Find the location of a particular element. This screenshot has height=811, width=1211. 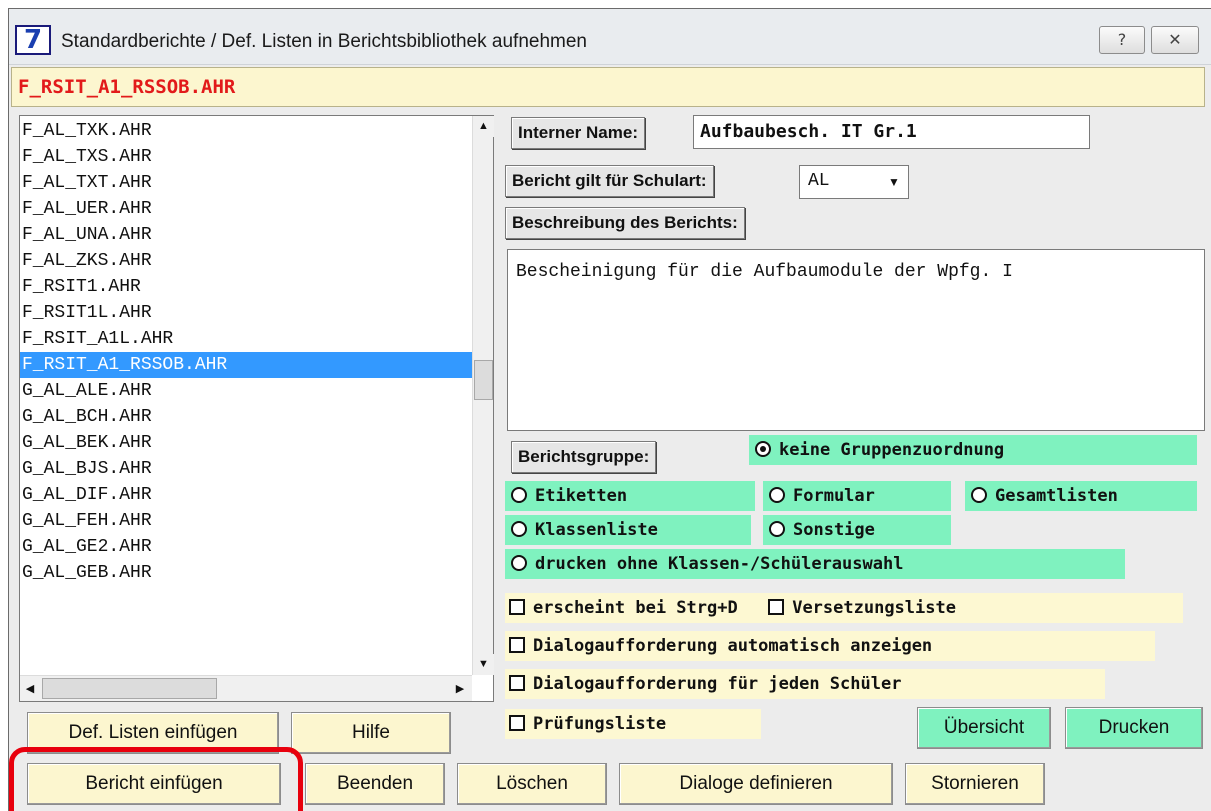

radio-other-label: Sonstige is located at coordinates (834, 530).